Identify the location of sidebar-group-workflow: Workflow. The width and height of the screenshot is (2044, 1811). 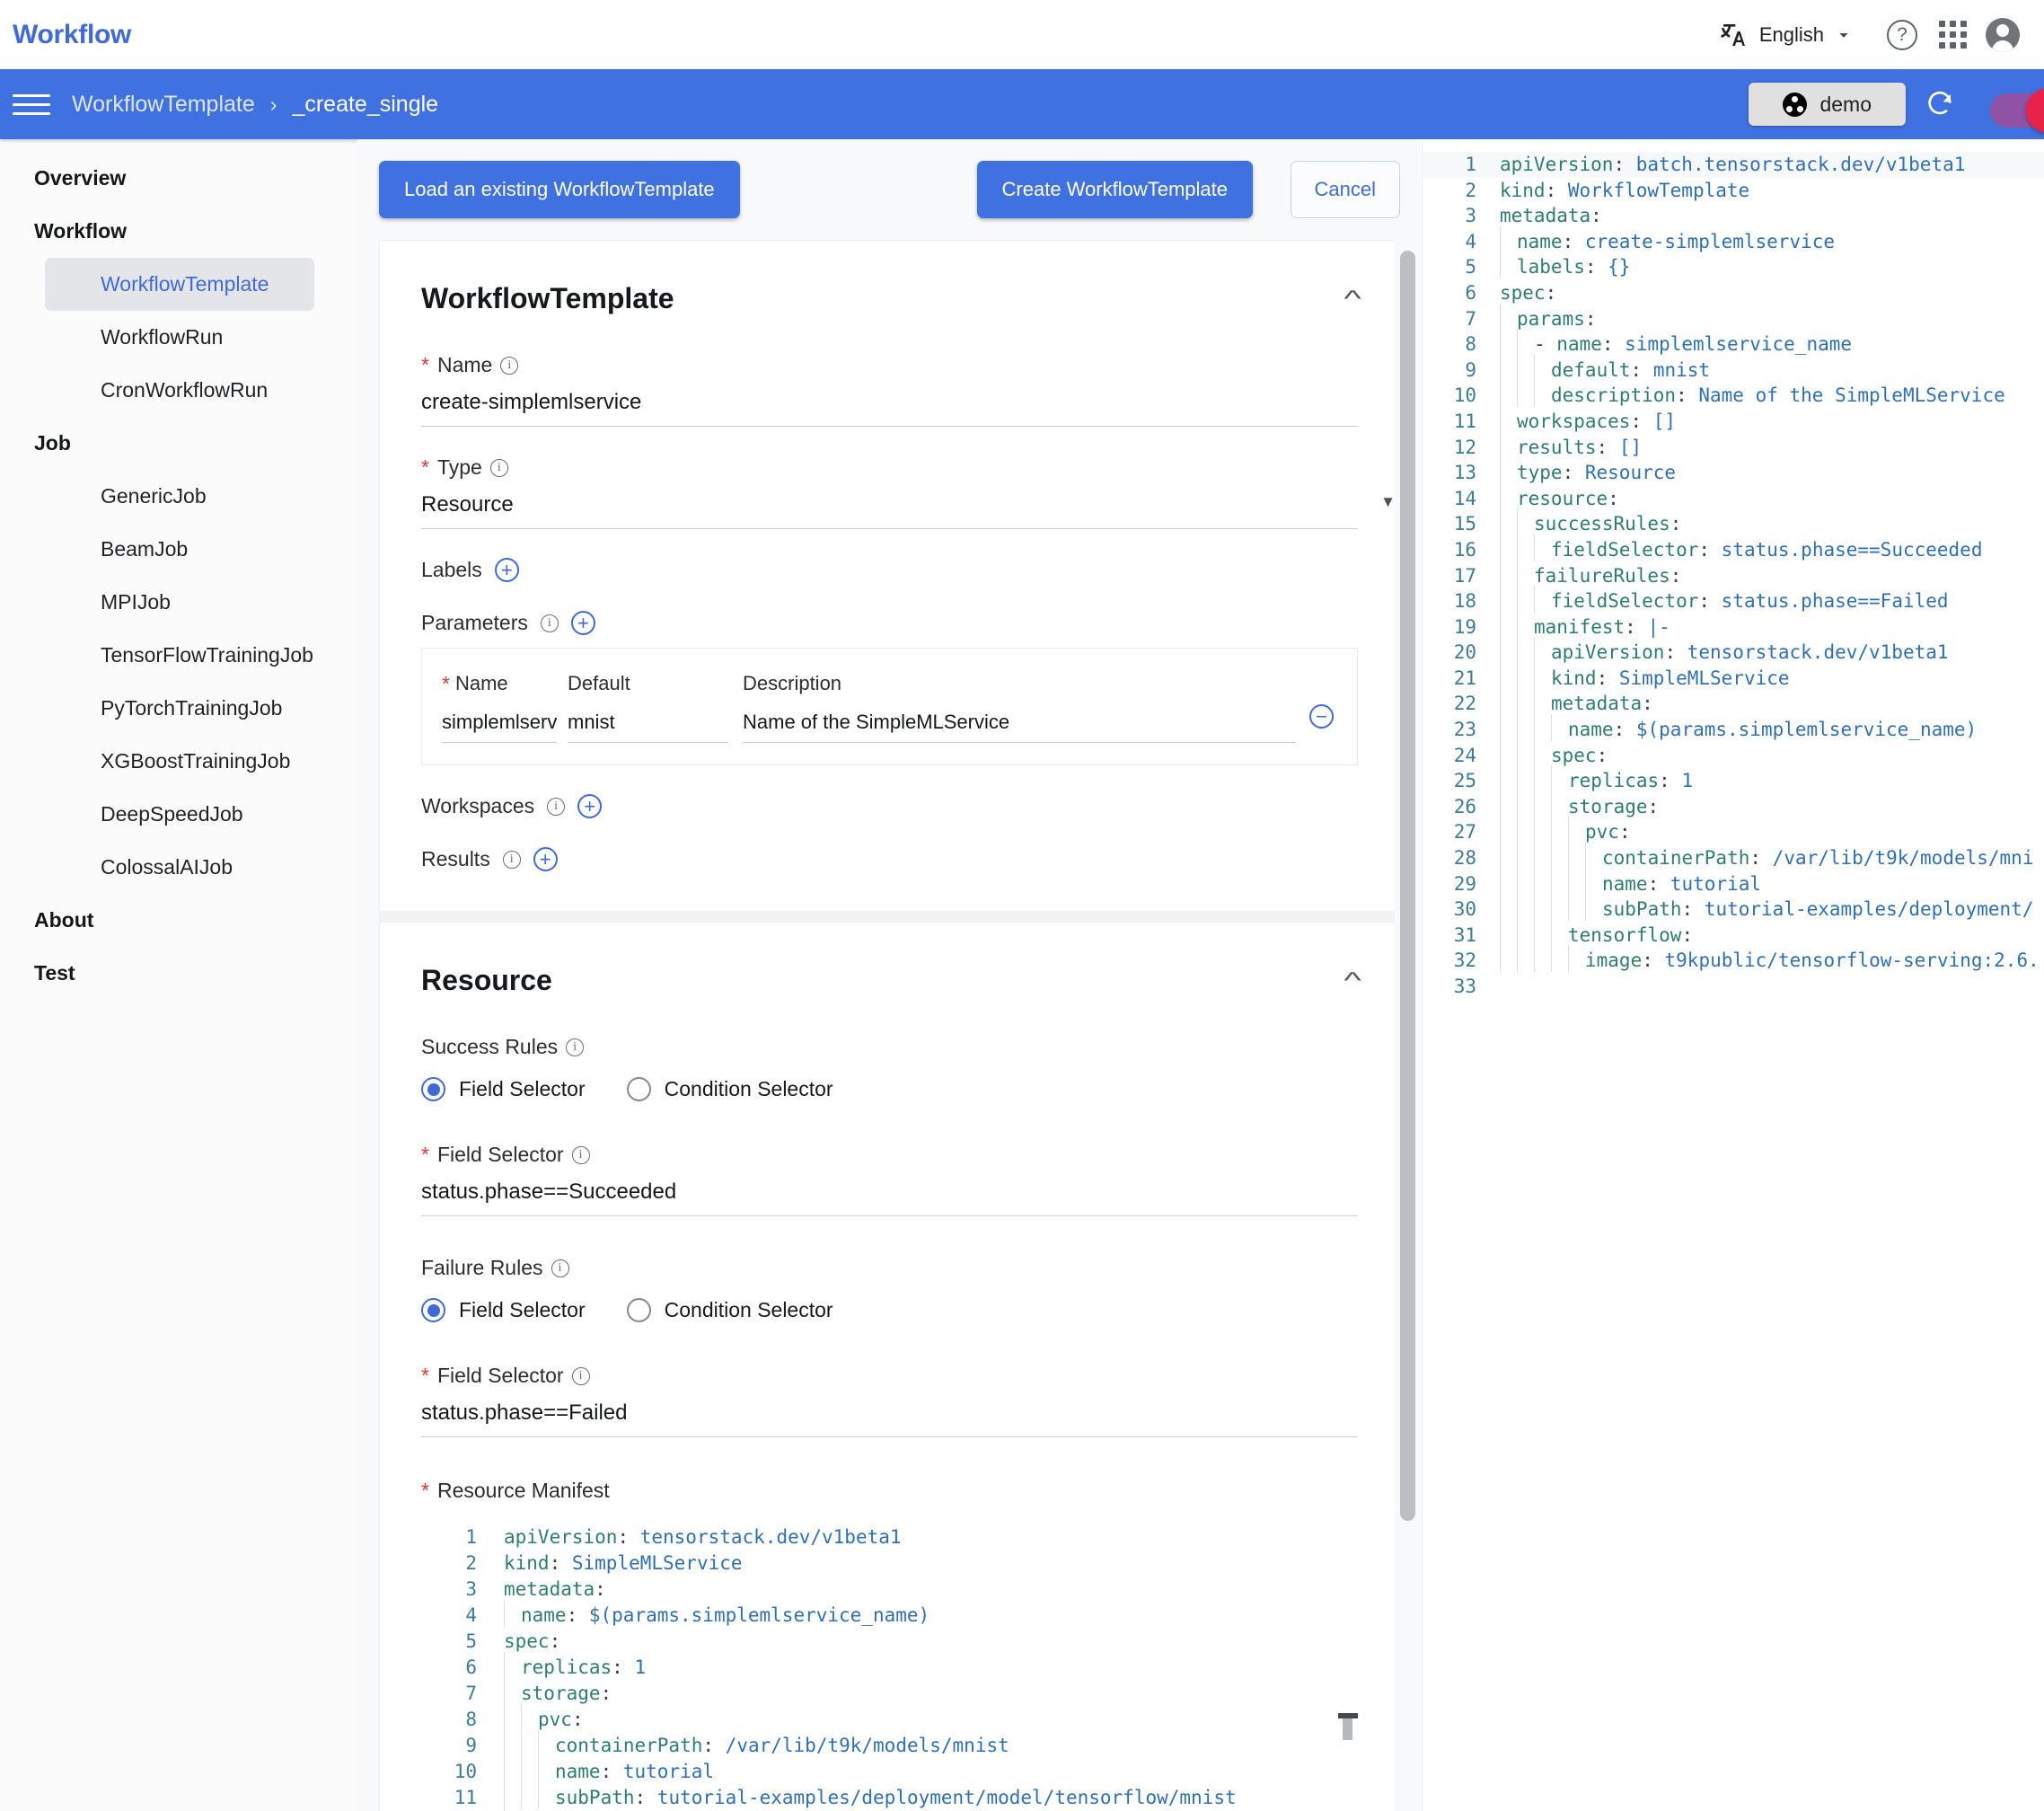
(178, 232).